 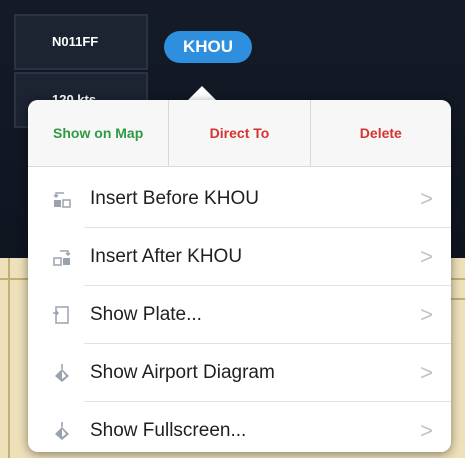 I want to click on tail-number-cell: N011FF, so click(x=81, y=42).